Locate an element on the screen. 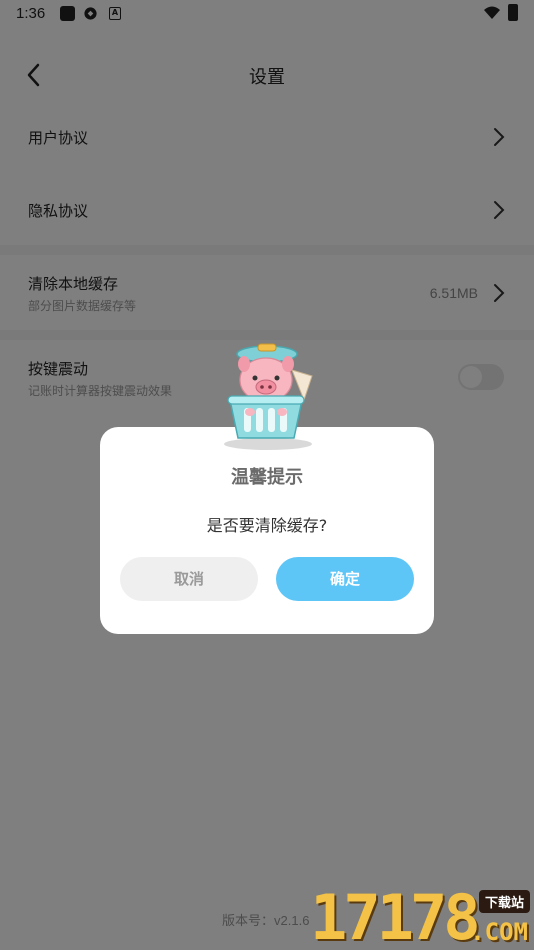 Image resolution: width=534 pixels, height=950 pixels. clear-cache-dialog: 温馨提示 是否要清除缓存? 取消 确定 is located at coordinates (267, 530).